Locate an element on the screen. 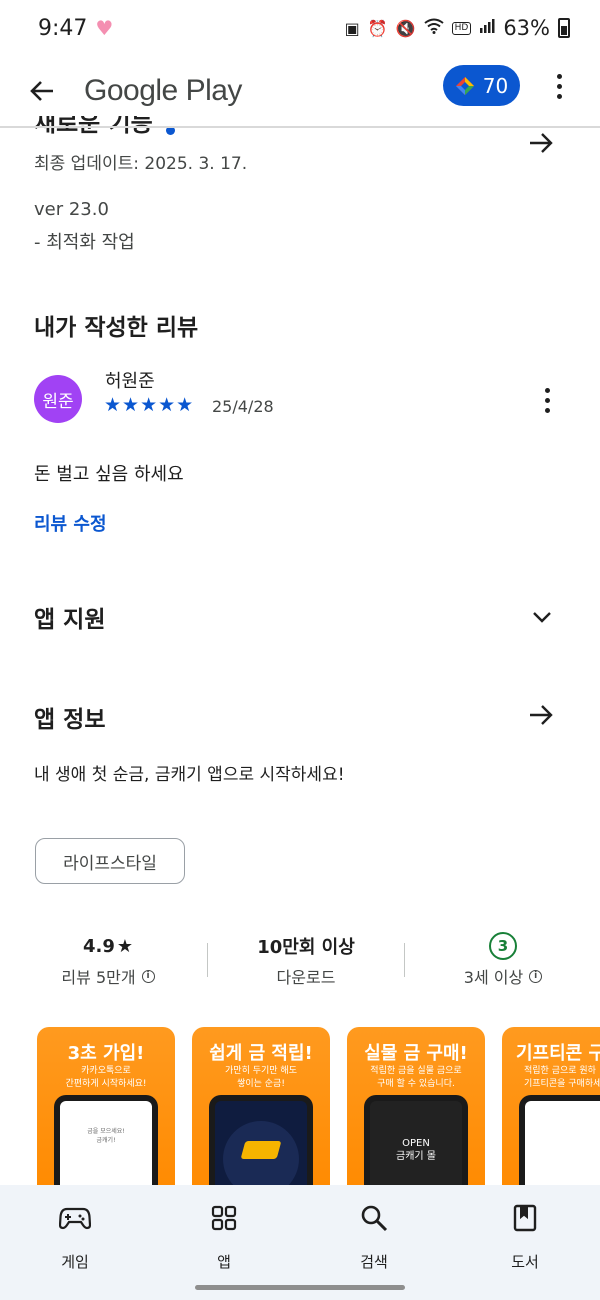  screenshot-subtitle: 적립한 금을 실물 금으로 구매 할 수 있습니다. is located at coordinates (416, 1077).